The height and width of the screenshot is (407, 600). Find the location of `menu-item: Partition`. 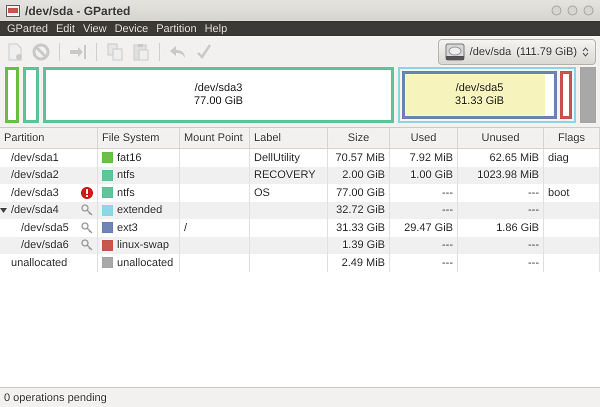

menu-item: Partition is located at coordinates (176, 28).